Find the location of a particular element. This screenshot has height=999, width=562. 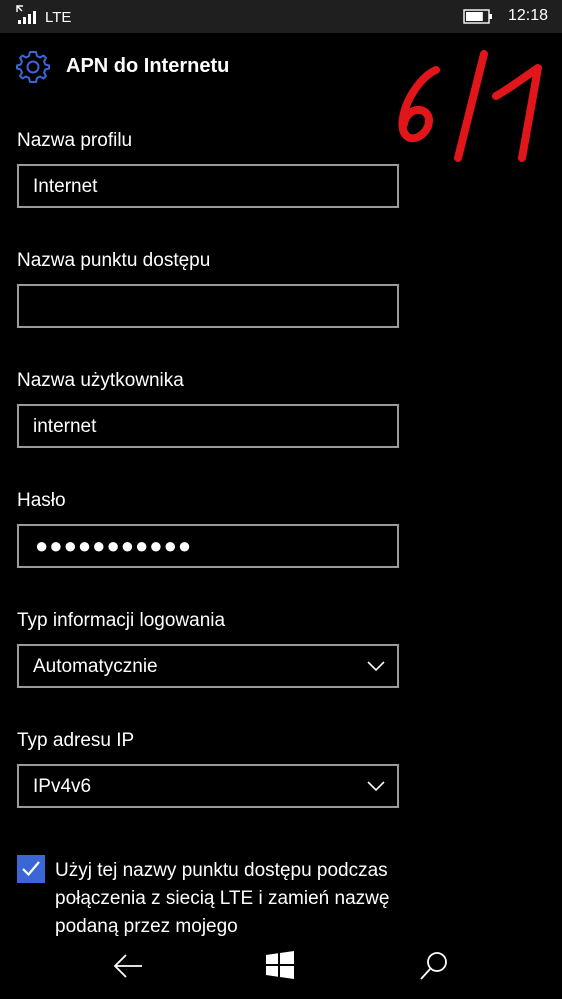

windows-icon is located at coordinates (280, 965).